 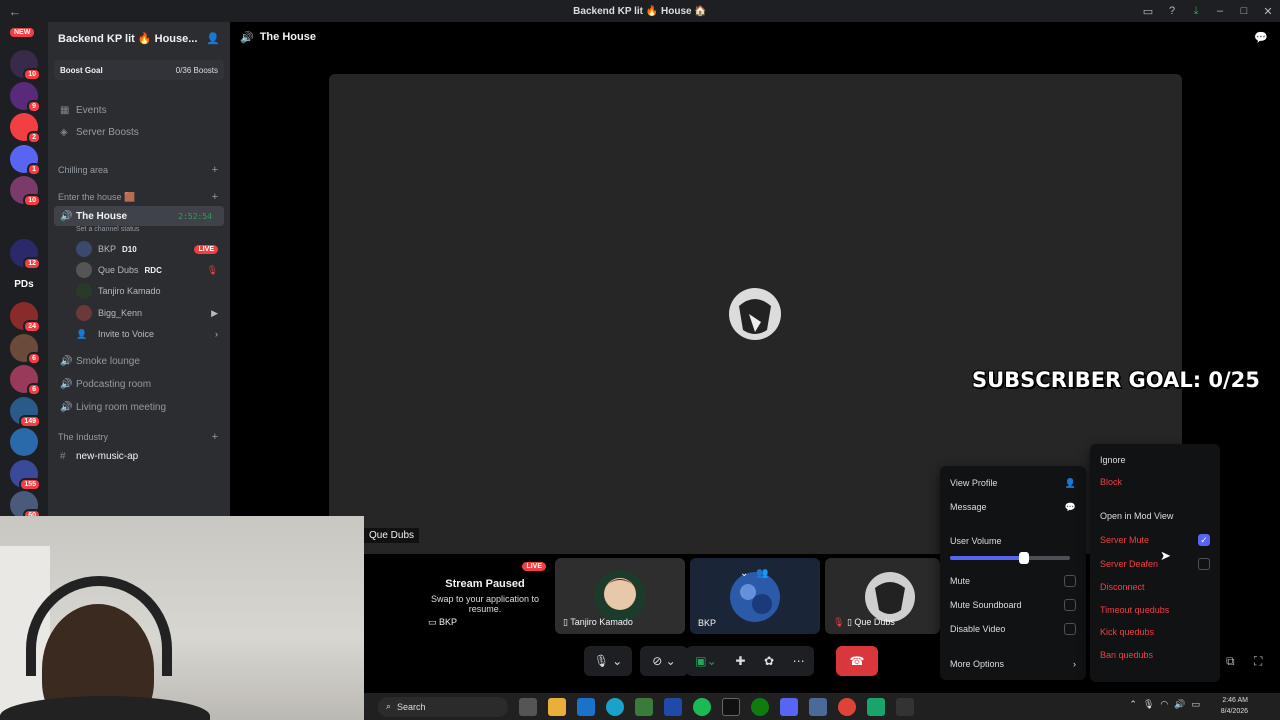 I want to click on taskbar-clock: 2:46 AM 8/4/2026, so click(x=1234, y=706).